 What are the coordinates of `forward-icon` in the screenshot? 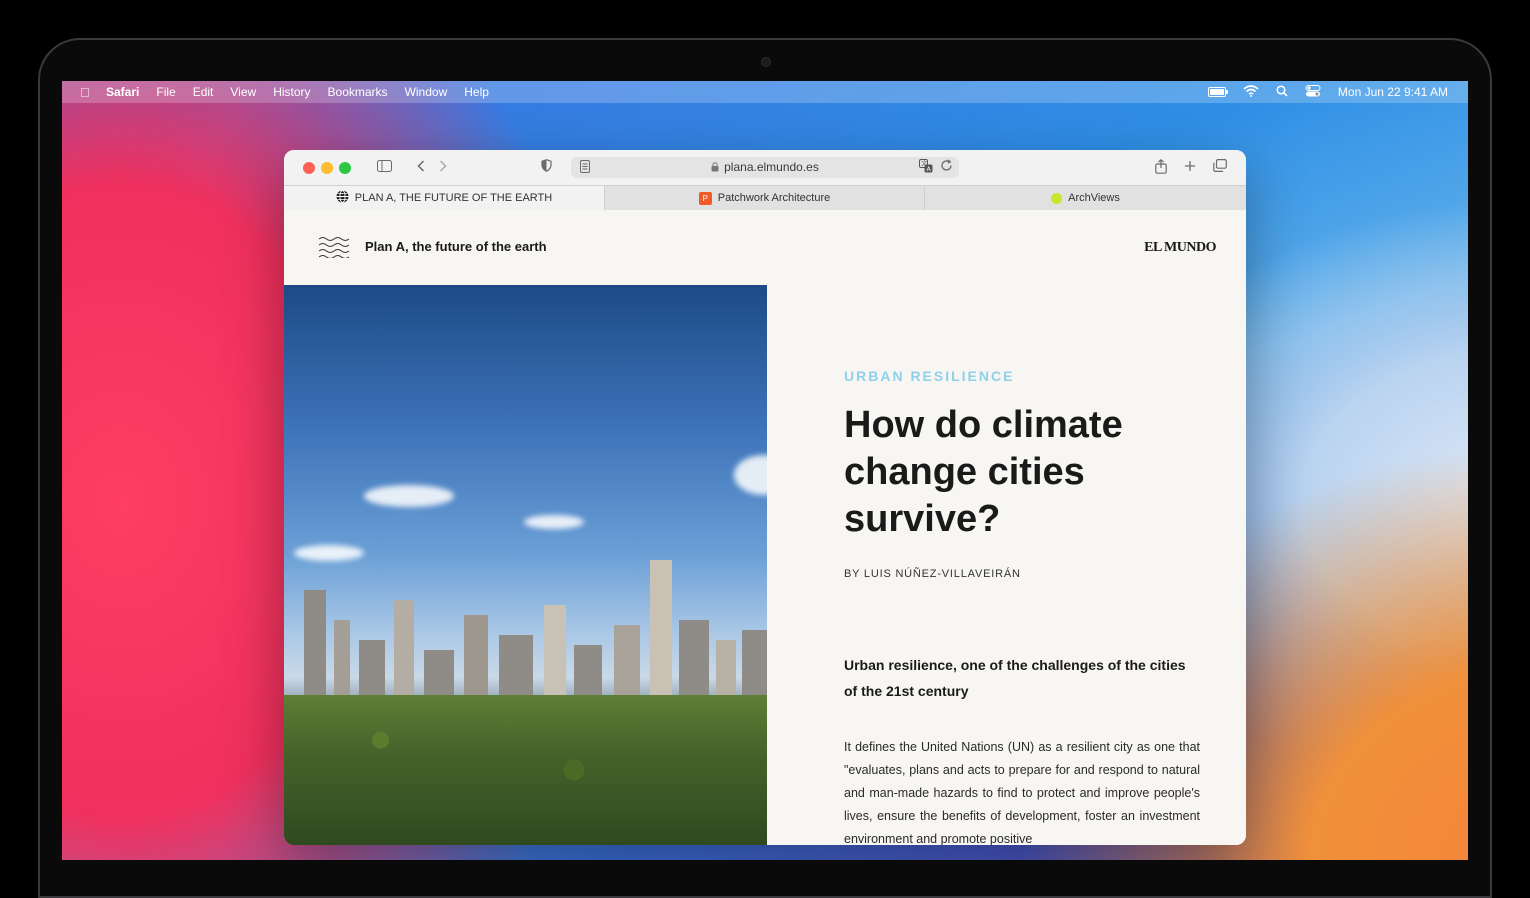 It's located at (443, 167).